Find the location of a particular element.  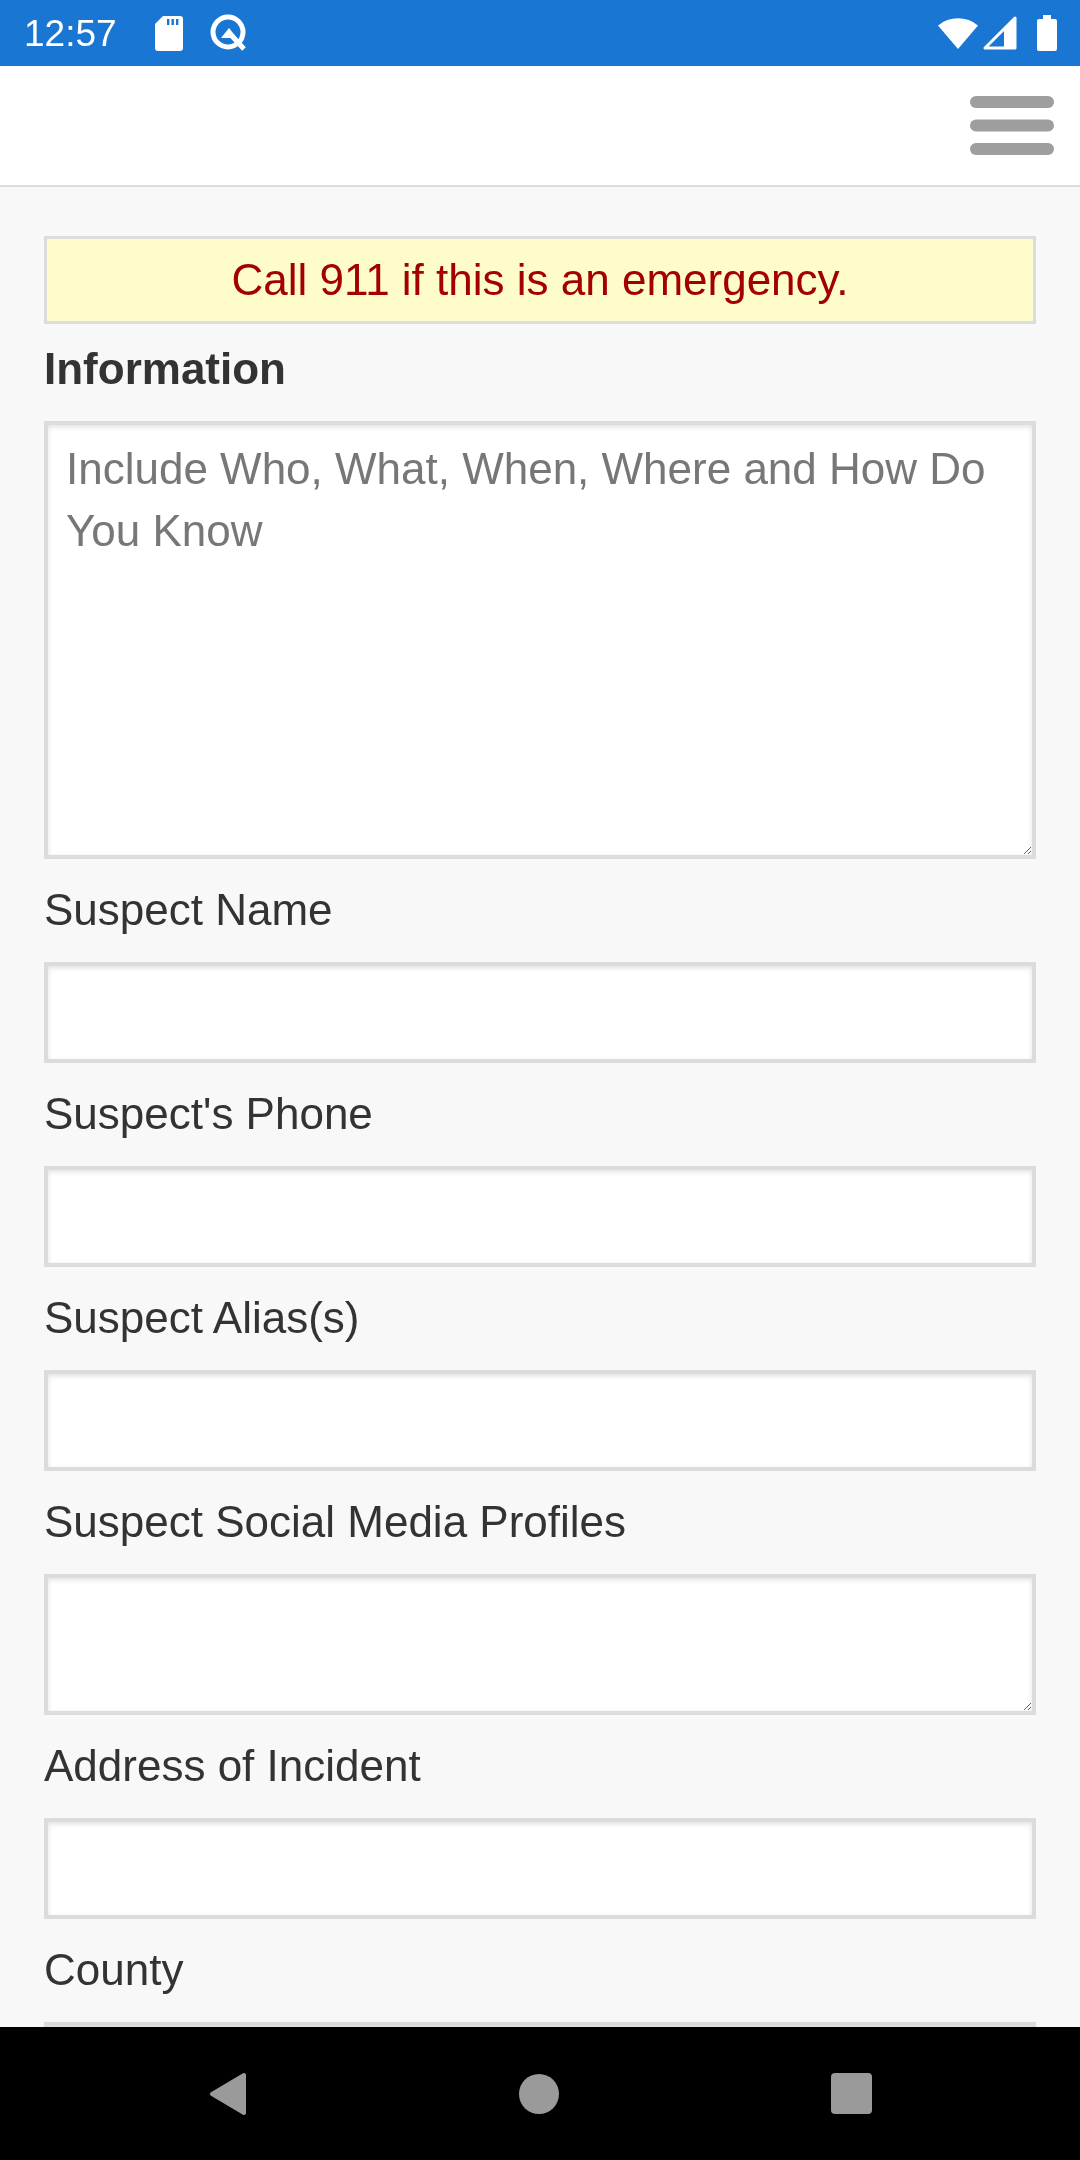

alert-banner: Call 911 if this is an emergency. is located at coordinates (540, 280).